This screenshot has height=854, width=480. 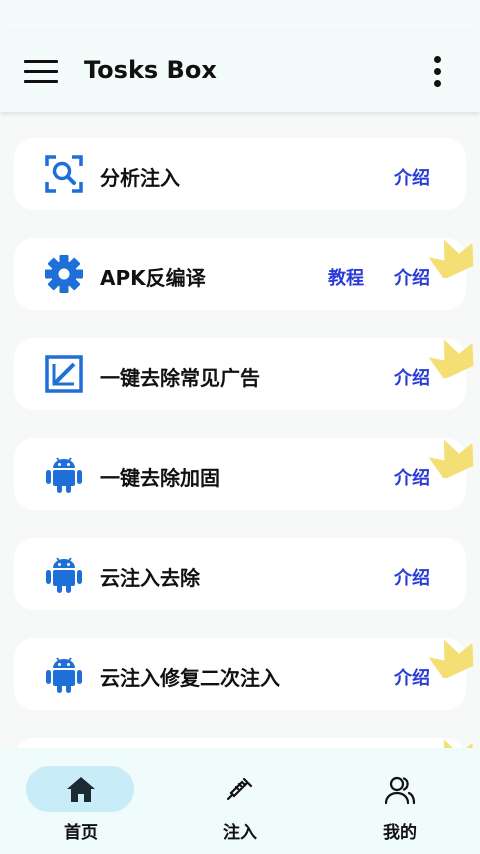 I want to click on app-bar: Tosks Box, so click(x=240, y=72).